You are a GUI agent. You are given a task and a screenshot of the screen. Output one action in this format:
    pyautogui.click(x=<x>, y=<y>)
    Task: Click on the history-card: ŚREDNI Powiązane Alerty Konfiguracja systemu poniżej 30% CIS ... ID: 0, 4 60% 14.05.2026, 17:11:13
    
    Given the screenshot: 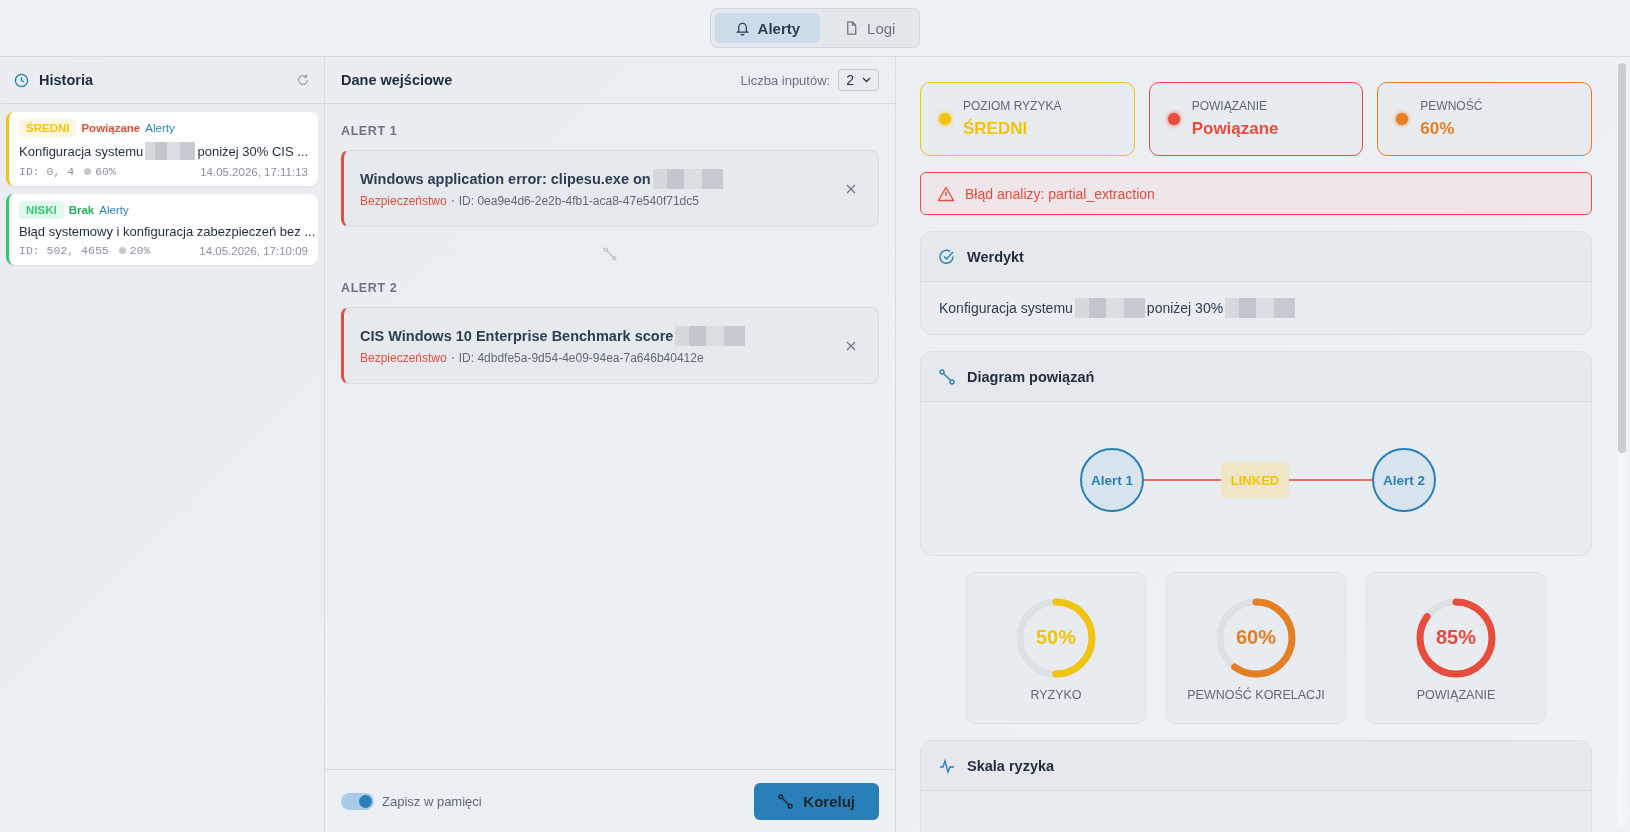 What is the action you would take?
    pyautogui.click(x=162, y=149)
    